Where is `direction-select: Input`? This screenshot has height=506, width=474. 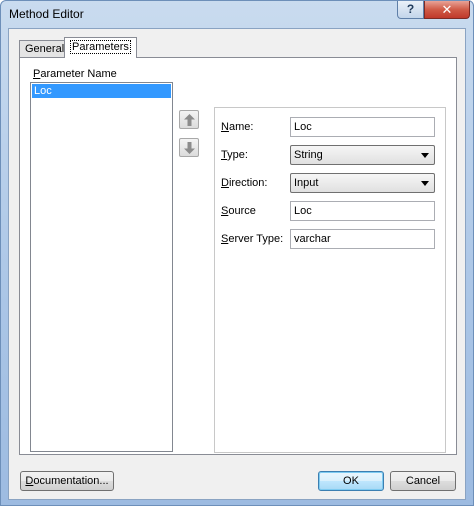
direction-select: Input is located at coordinates (362, 183).